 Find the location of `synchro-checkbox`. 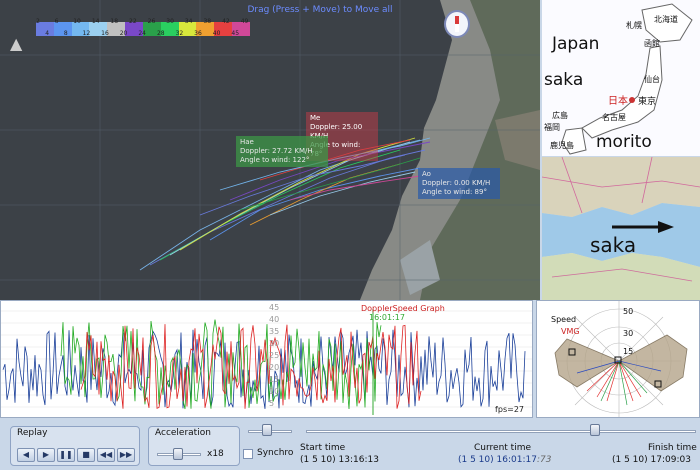

synchro-checkbox is located at coordinates (248, 454).